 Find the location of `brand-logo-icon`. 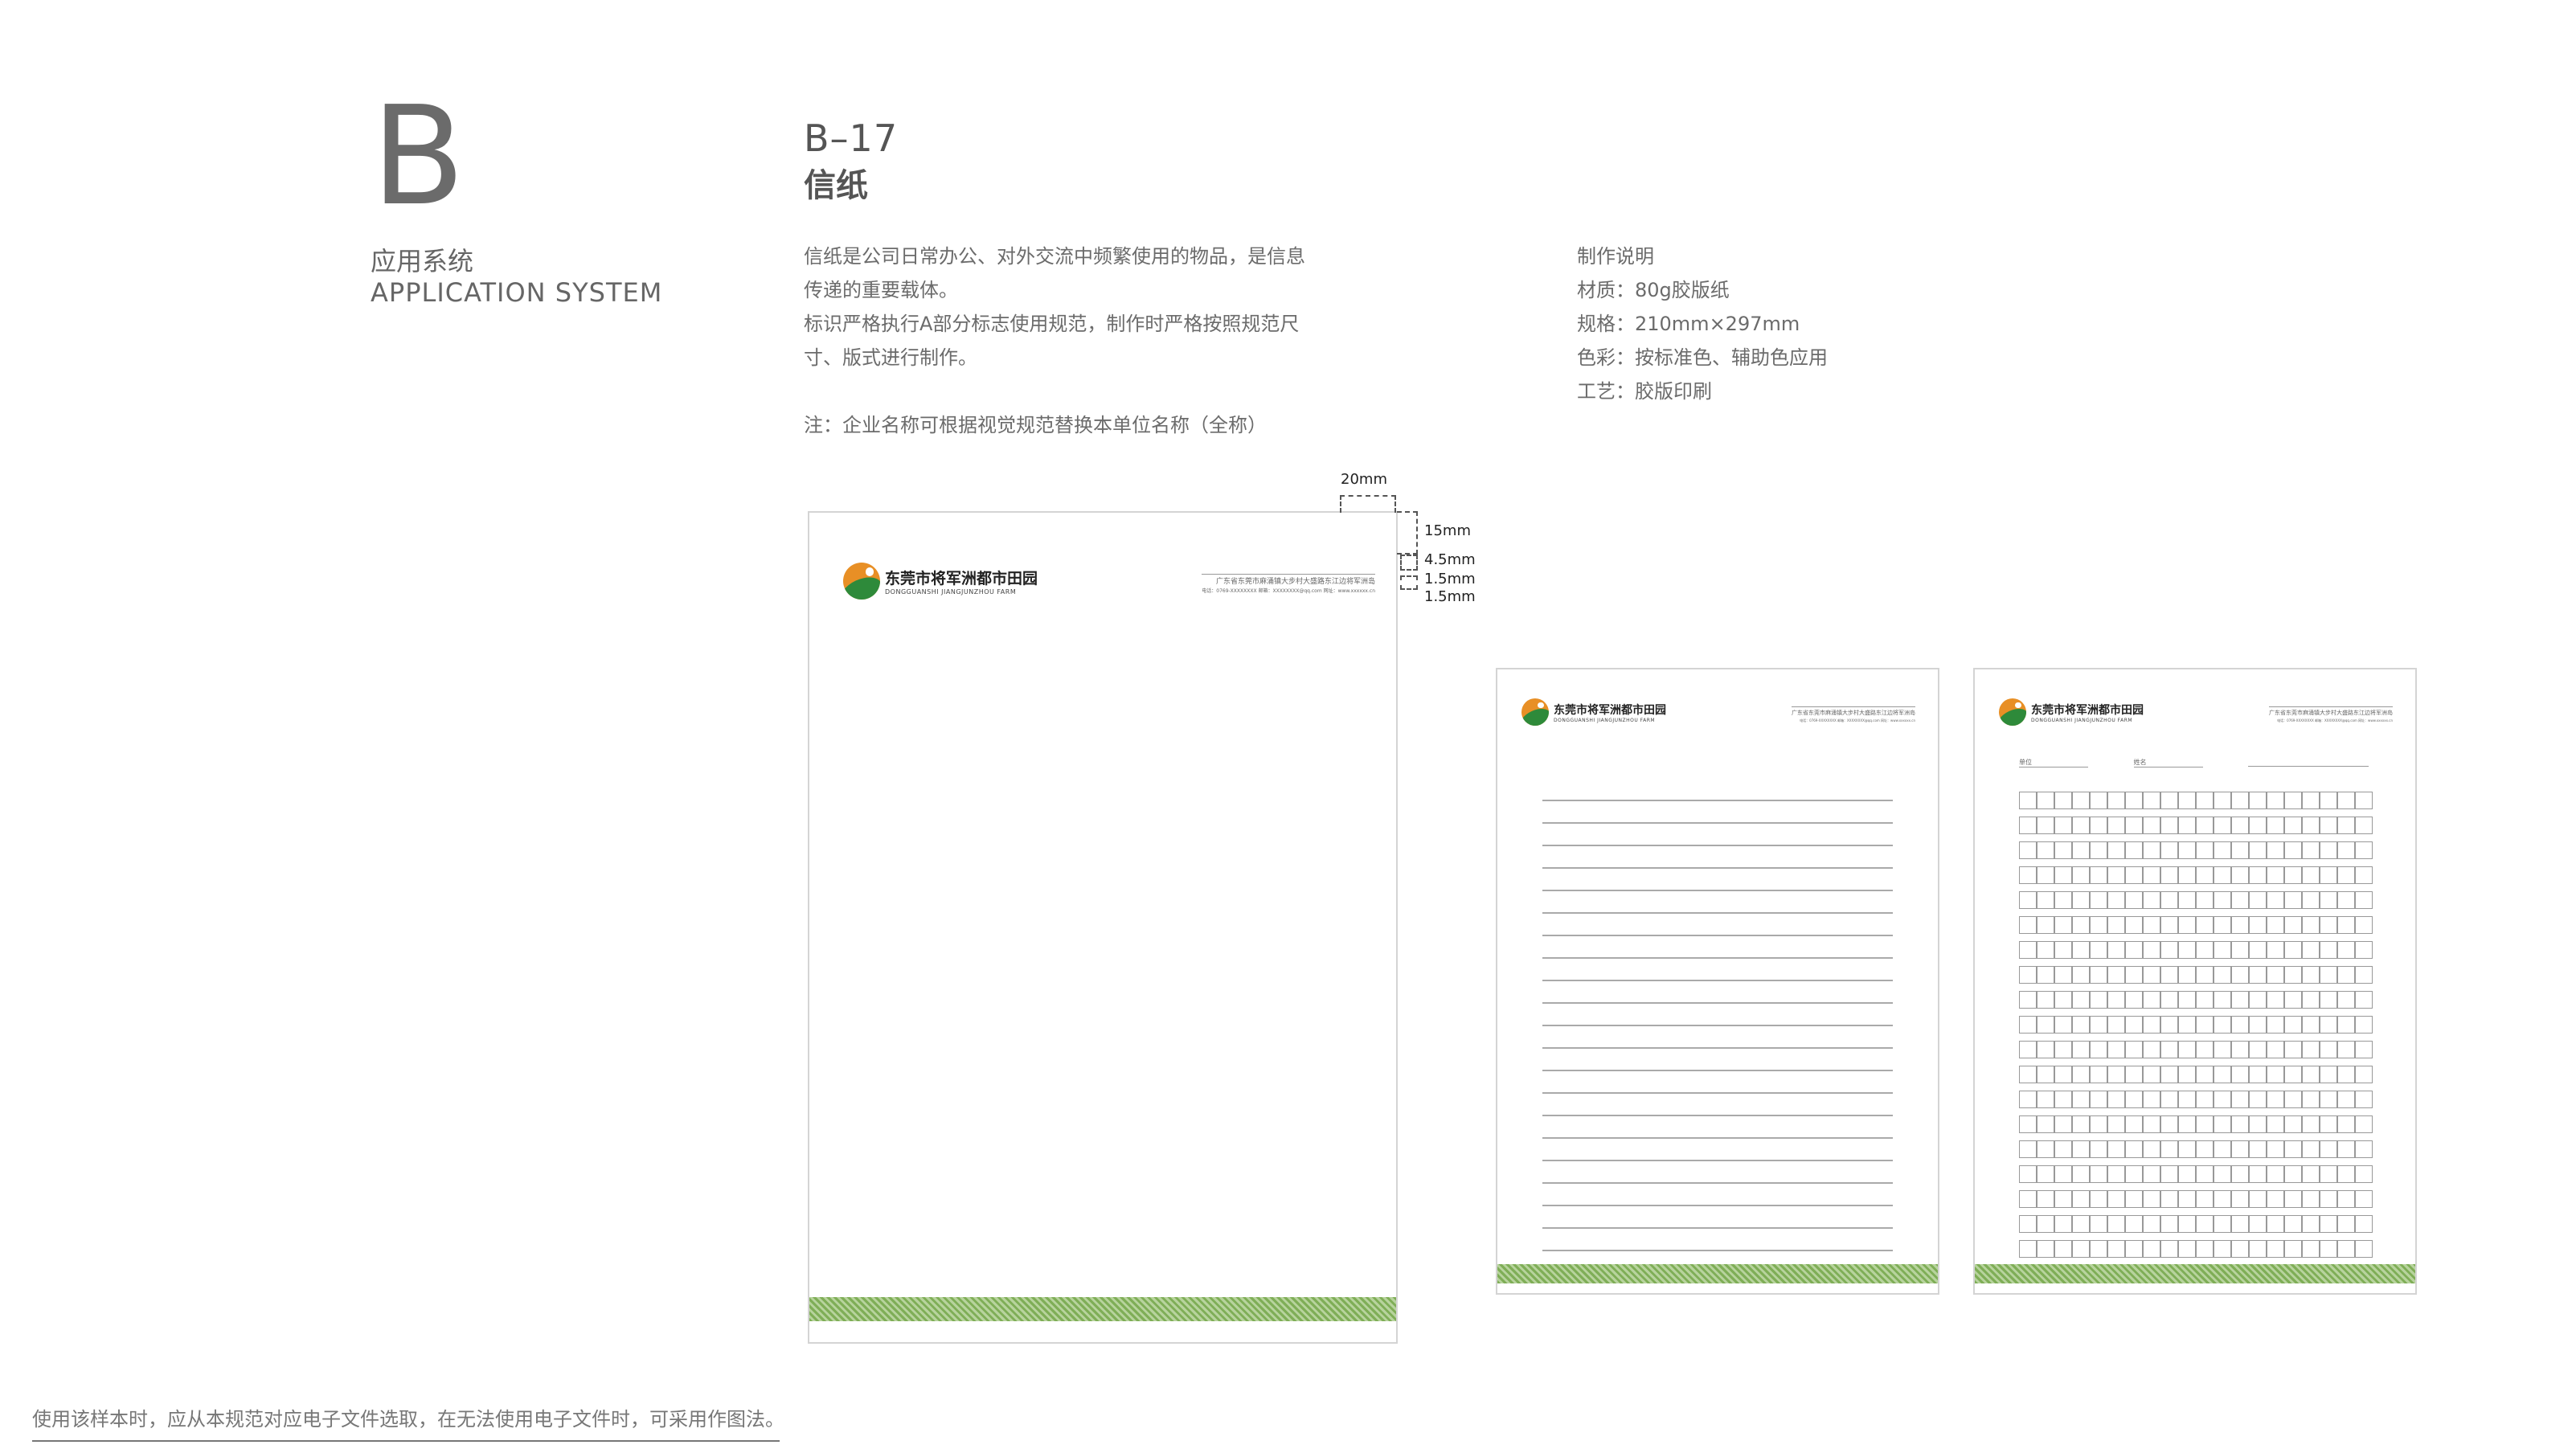

brand-logo-icon is located at coordinates (1535, 712).